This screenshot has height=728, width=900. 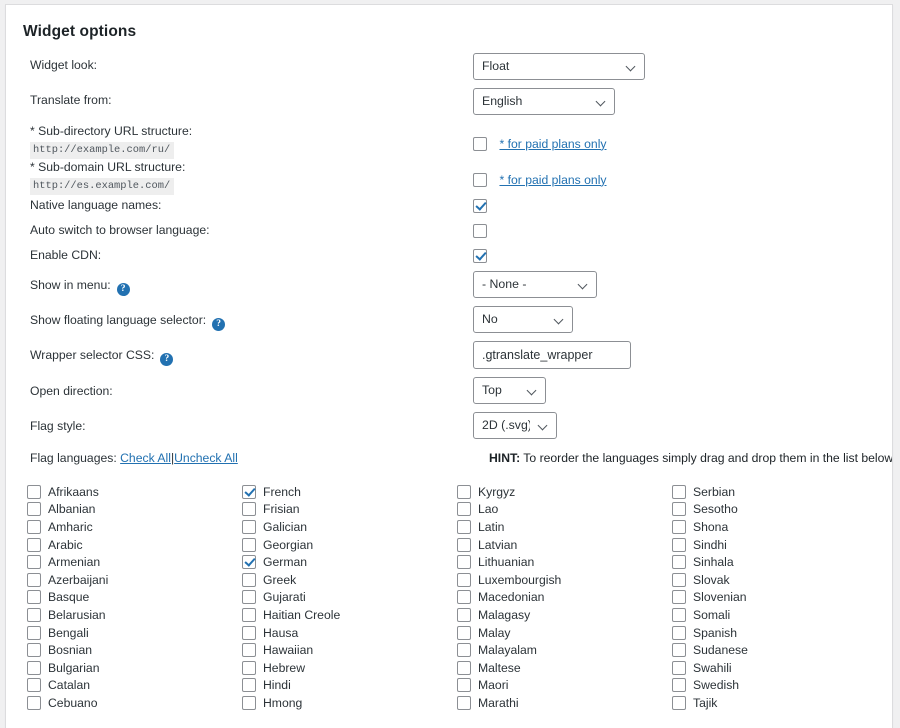 I want to click on language-item: Hausa, so click(x=349, y=633).